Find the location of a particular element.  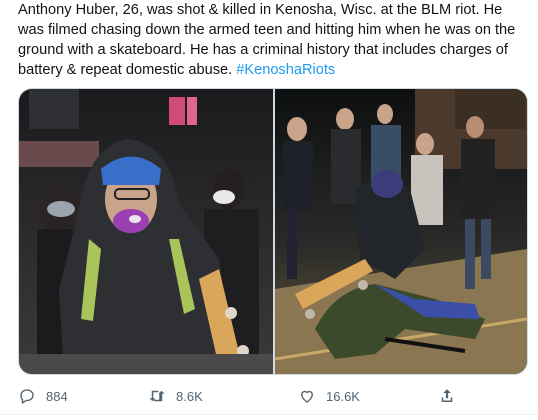

share-button is located at coordinates (447, 396).